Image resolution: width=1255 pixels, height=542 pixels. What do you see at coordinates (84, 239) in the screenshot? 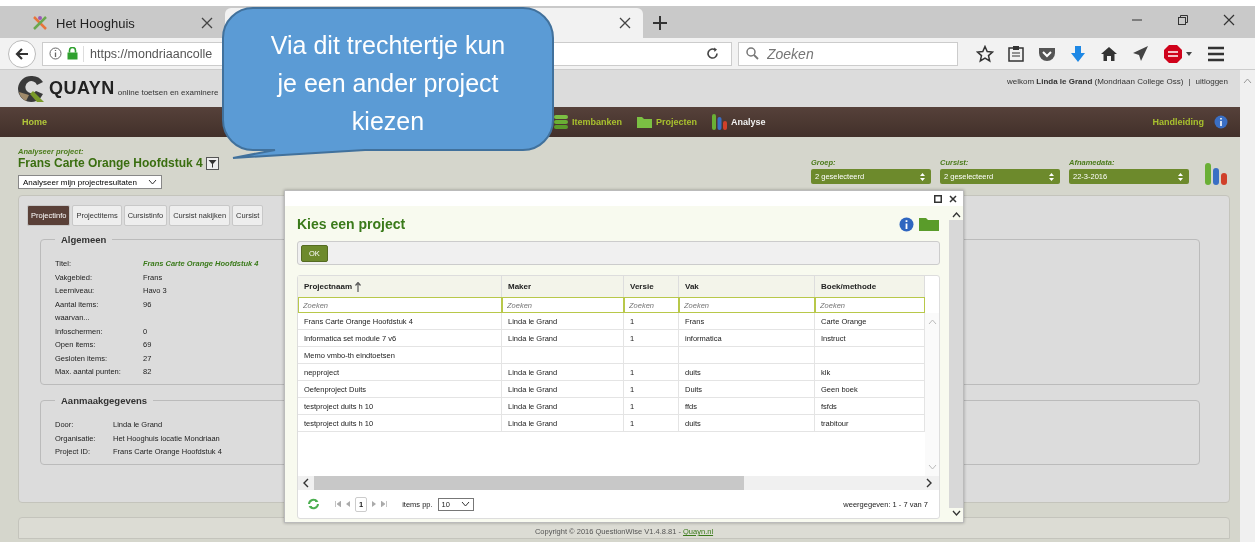
I see `section-title: Algemeen` at bounding box center [84, 239].